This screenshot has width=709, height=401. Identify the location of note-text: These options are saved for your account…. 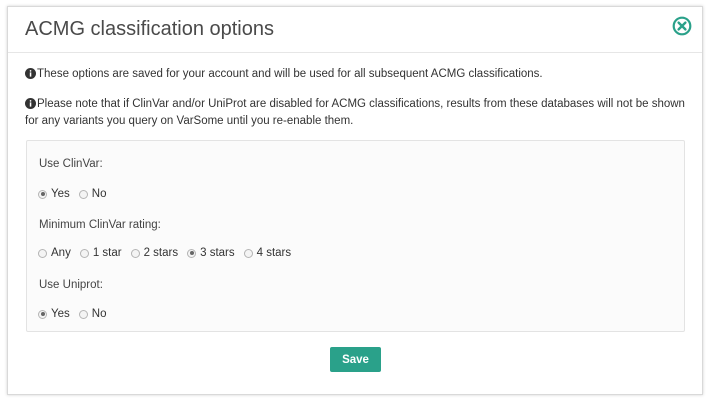
(290, 74).